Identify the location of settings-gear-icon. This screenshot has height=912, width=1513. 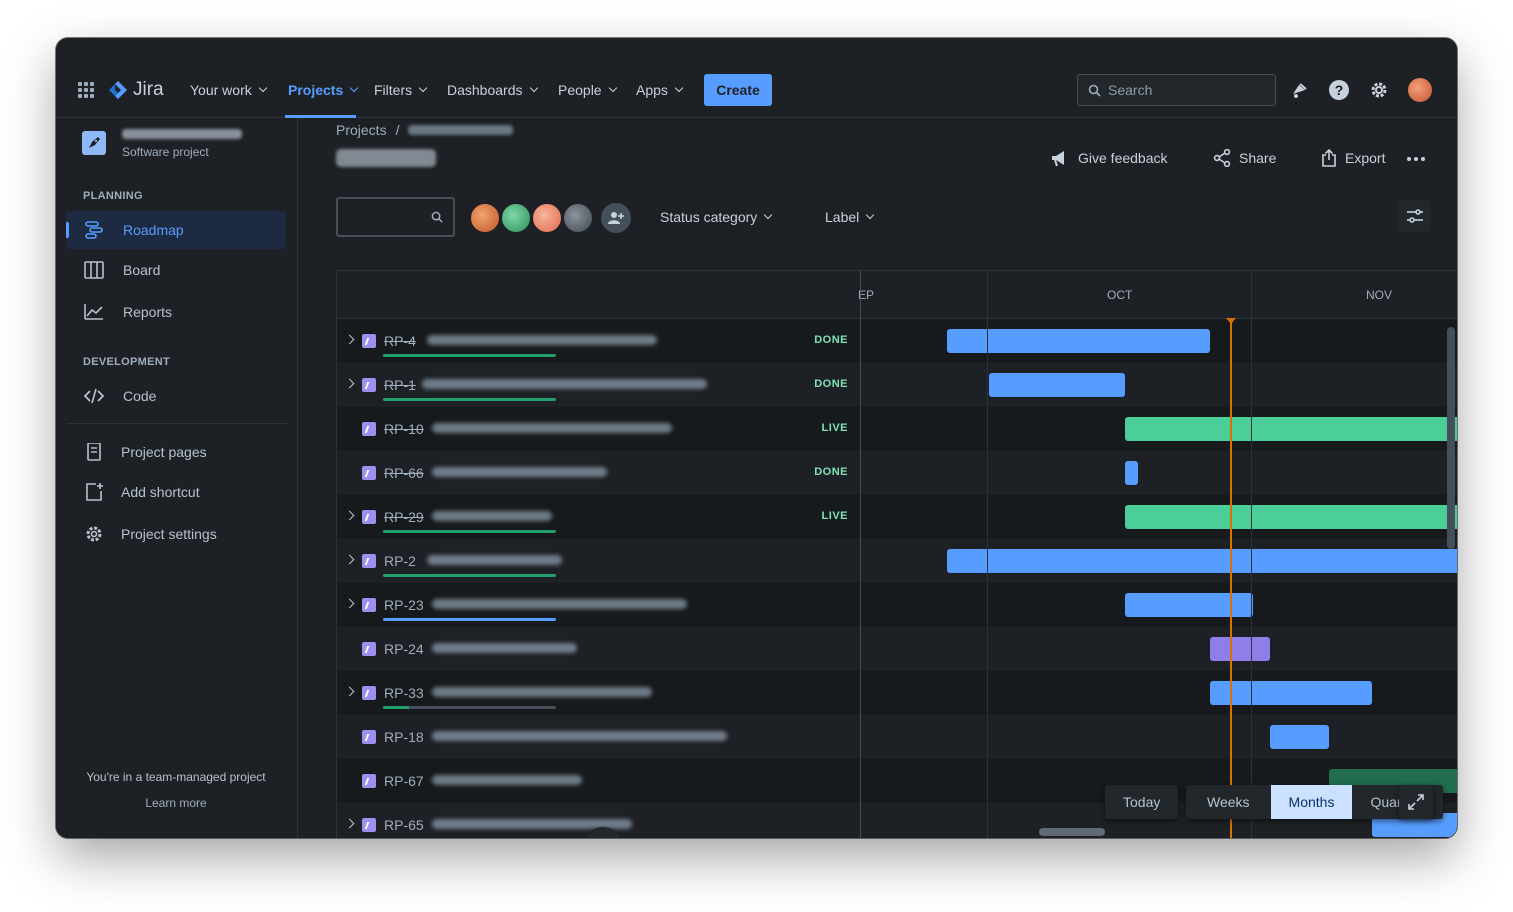
(1379, 90).